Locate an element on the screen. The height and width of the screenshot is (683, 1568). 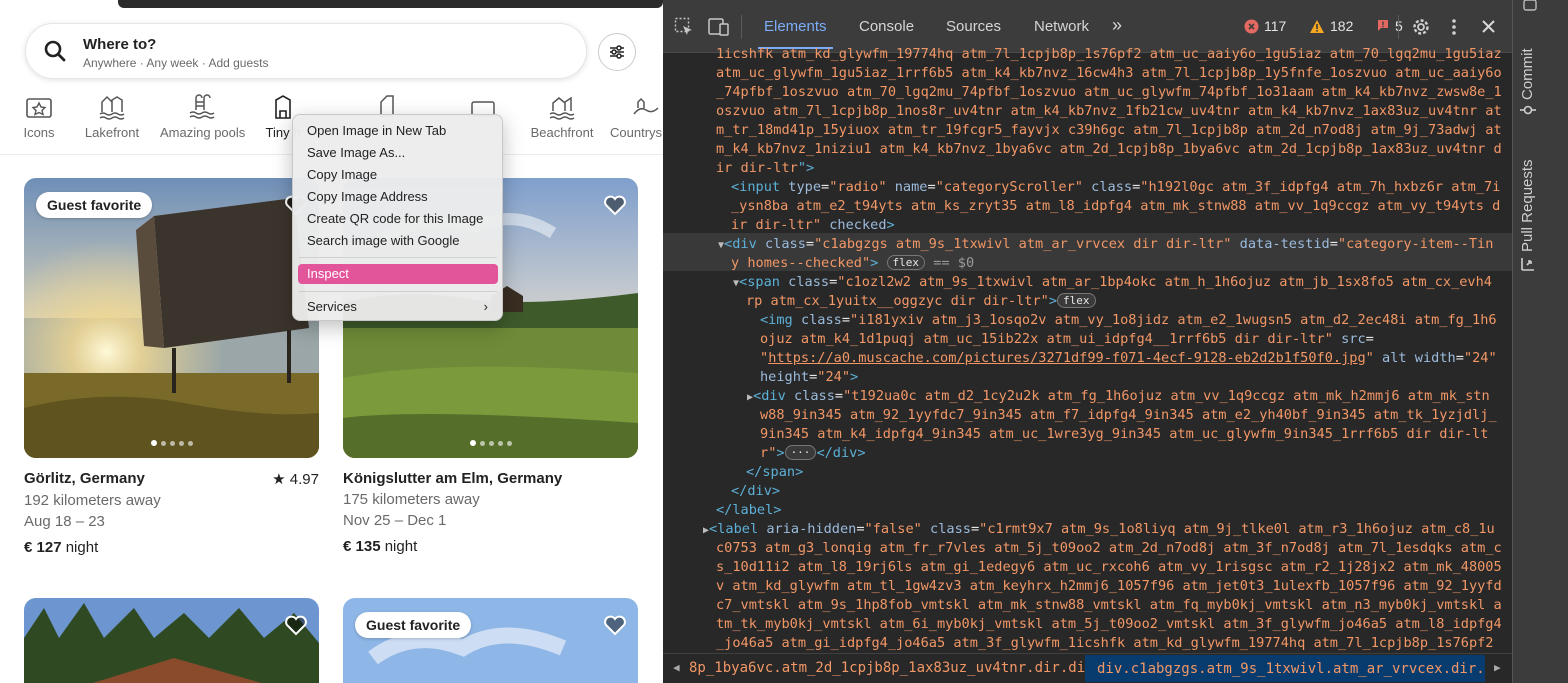
tab-elements-label: Elements is located at coordinates (795, 26).